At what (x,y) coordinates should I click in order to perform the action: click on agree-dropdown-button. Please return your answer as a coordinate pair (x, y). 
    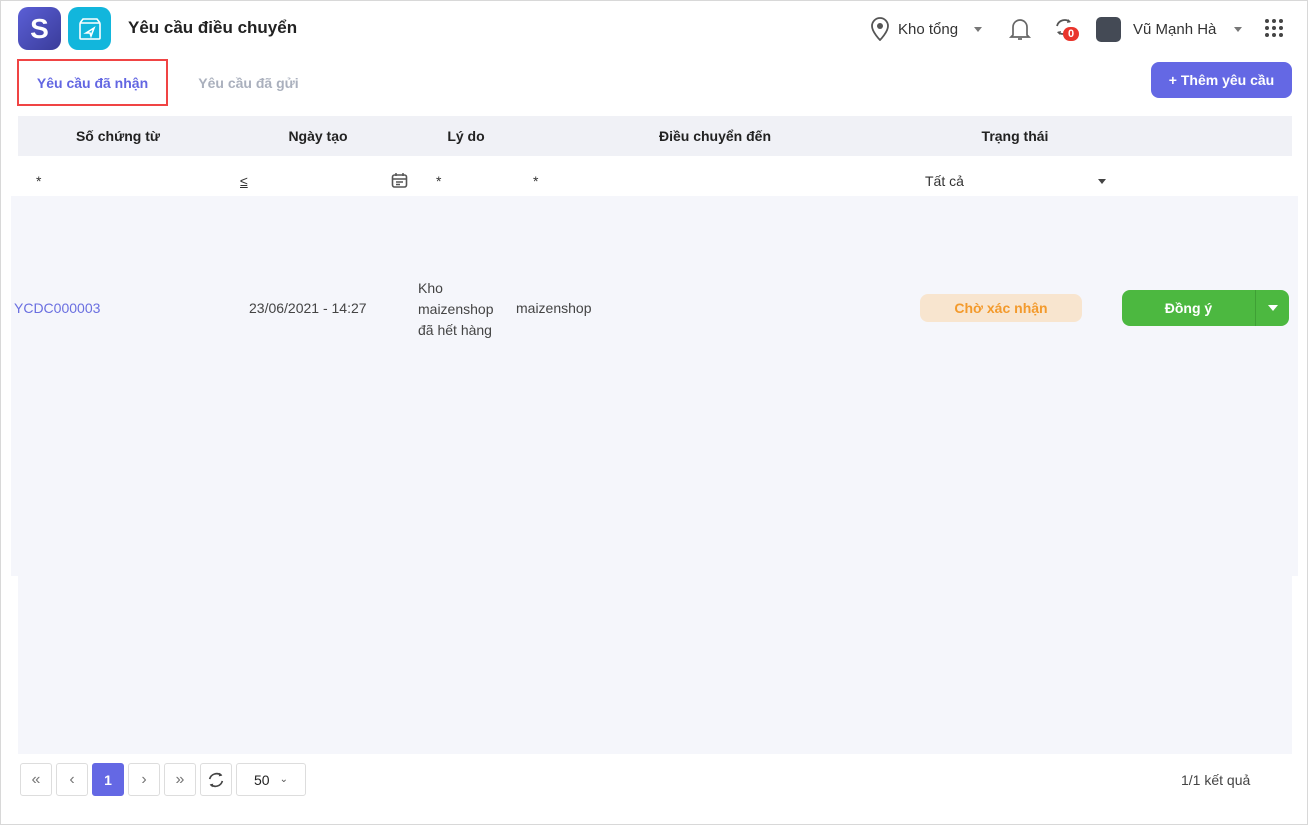
    Looking at the image, I should click on (1272, 308).